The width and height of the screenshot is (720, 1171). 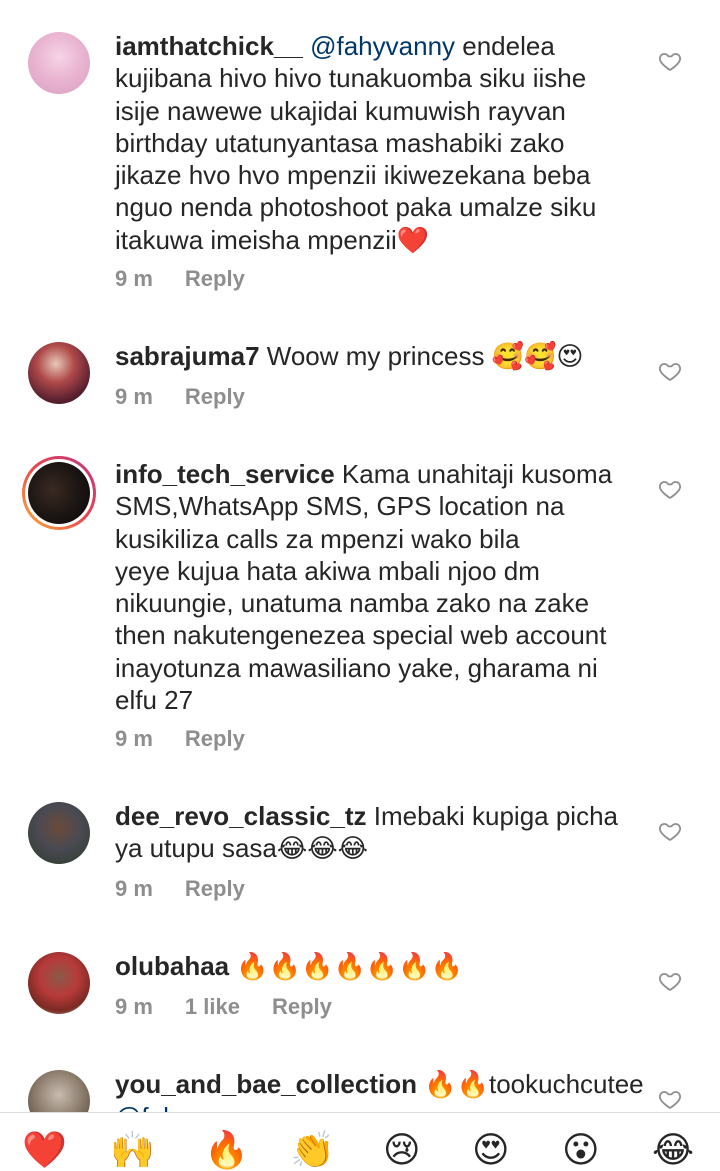 I want to click on comment-text: olubahaa 🔥🔥🔥🔥🔥🔥🔥, so click(x=380, y=966).